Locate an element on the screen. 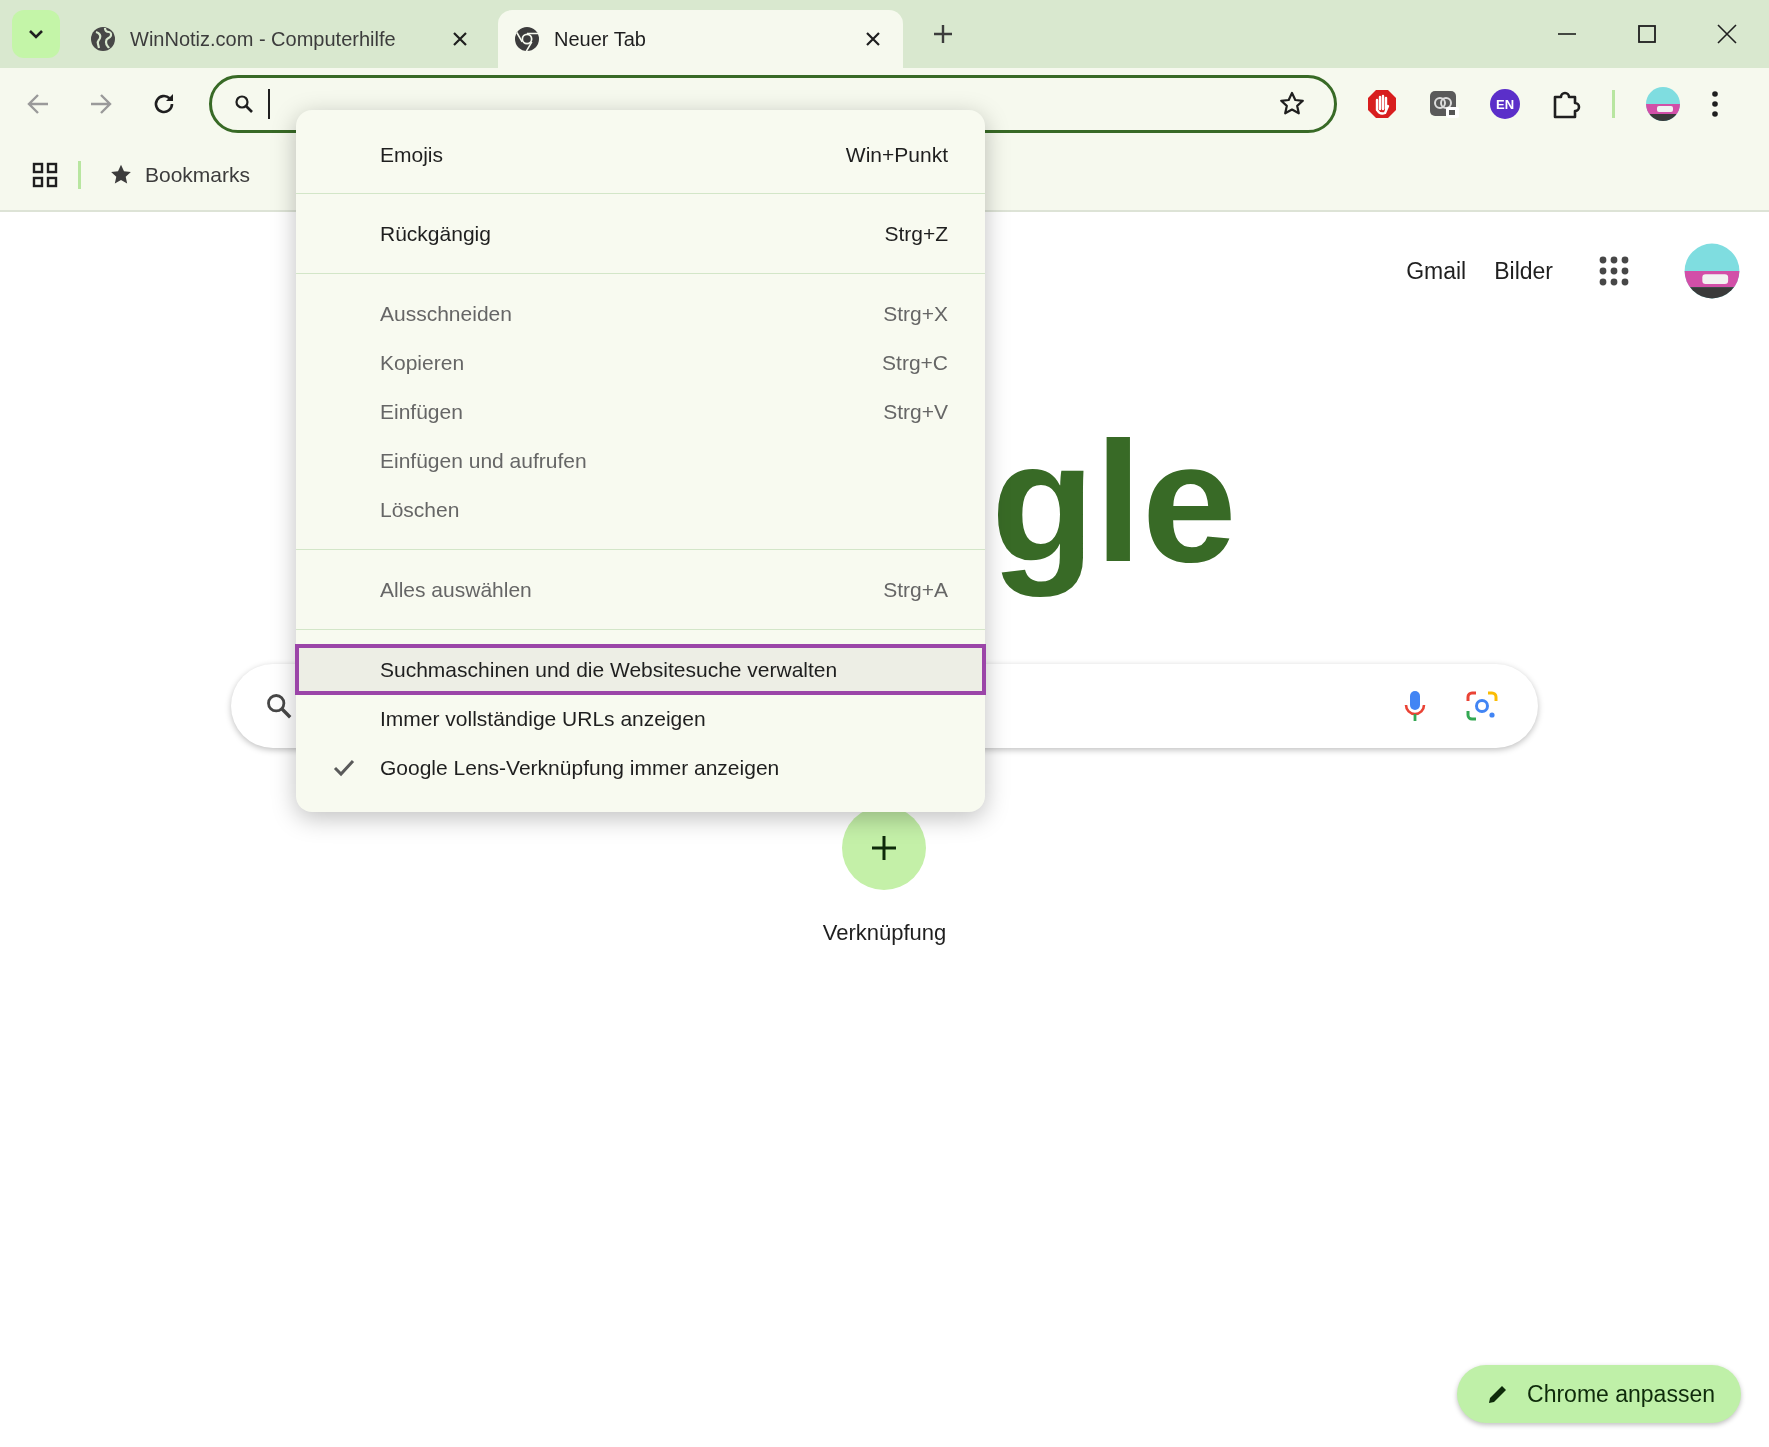 The image size is (1769, 1447). menu-item-label: Ausschneiden is located at coordinates (446, 313).